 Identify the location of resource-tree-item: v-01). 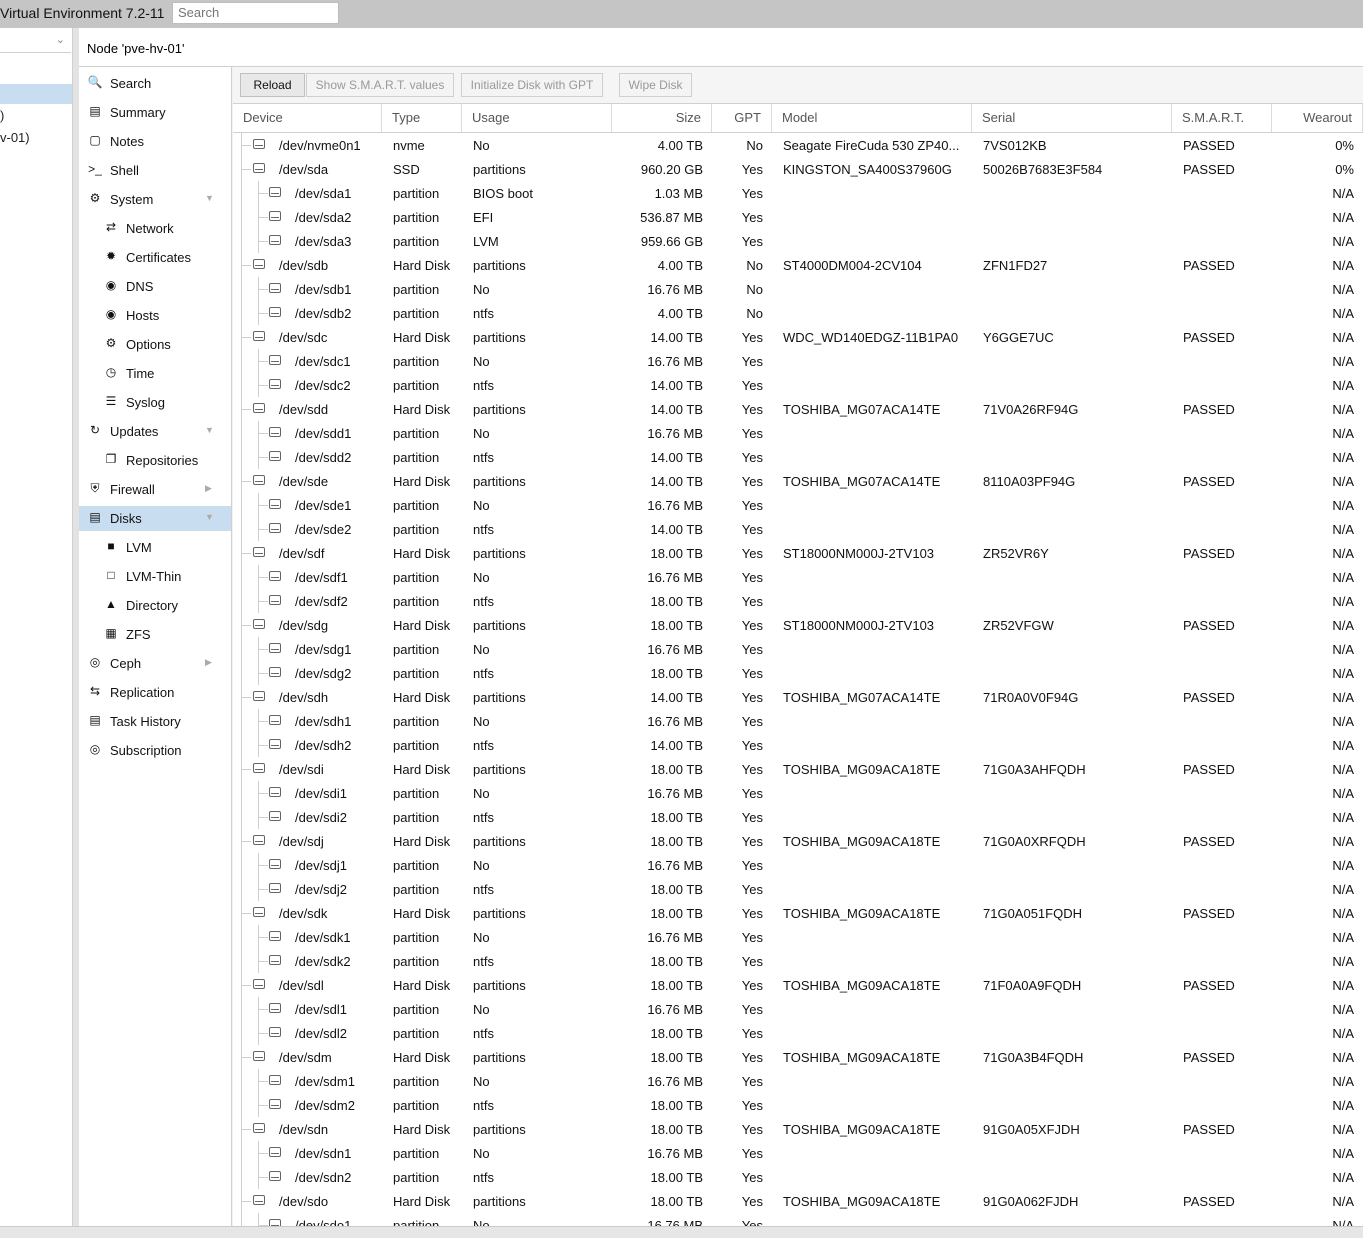
(15, 137).